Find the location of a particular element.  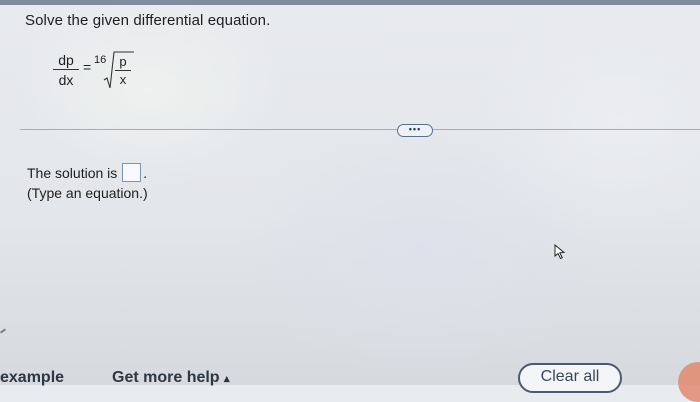

lhs-numerator: dp is located at coordinates (66, 60).